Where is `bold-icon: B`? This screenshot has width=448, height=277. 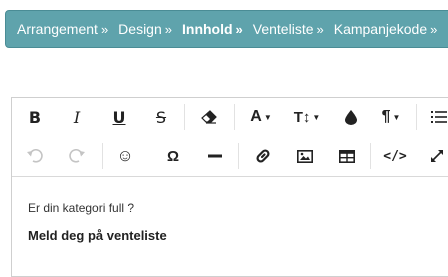 bold-icon: B is located at coordinates (35, 117).